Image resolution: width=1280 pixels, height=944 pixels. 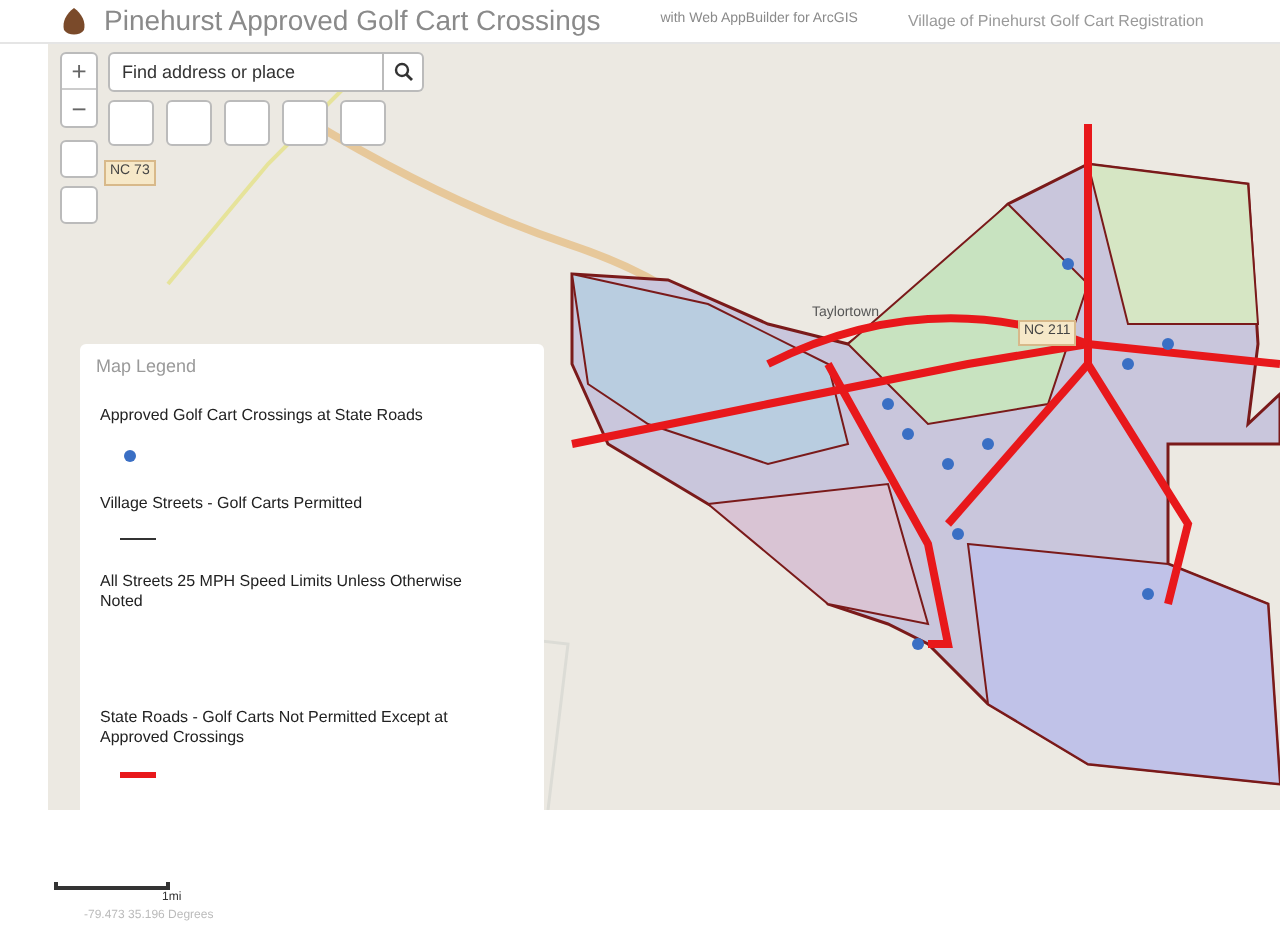 I want to click on legend-item-label: Approved Golf Cart Crossings at State Roads, so click(x=262, y=415).